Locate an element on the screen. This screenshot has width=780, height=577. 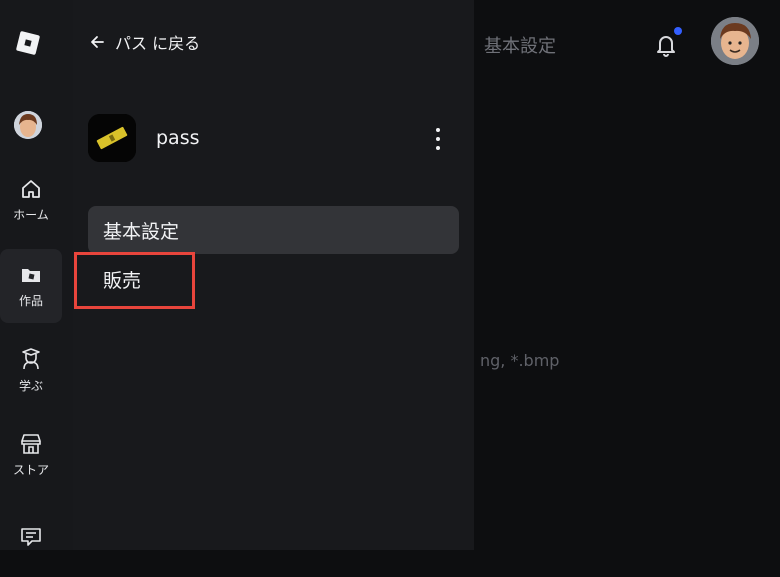
user-avatar is located at coordinates (735, 41).